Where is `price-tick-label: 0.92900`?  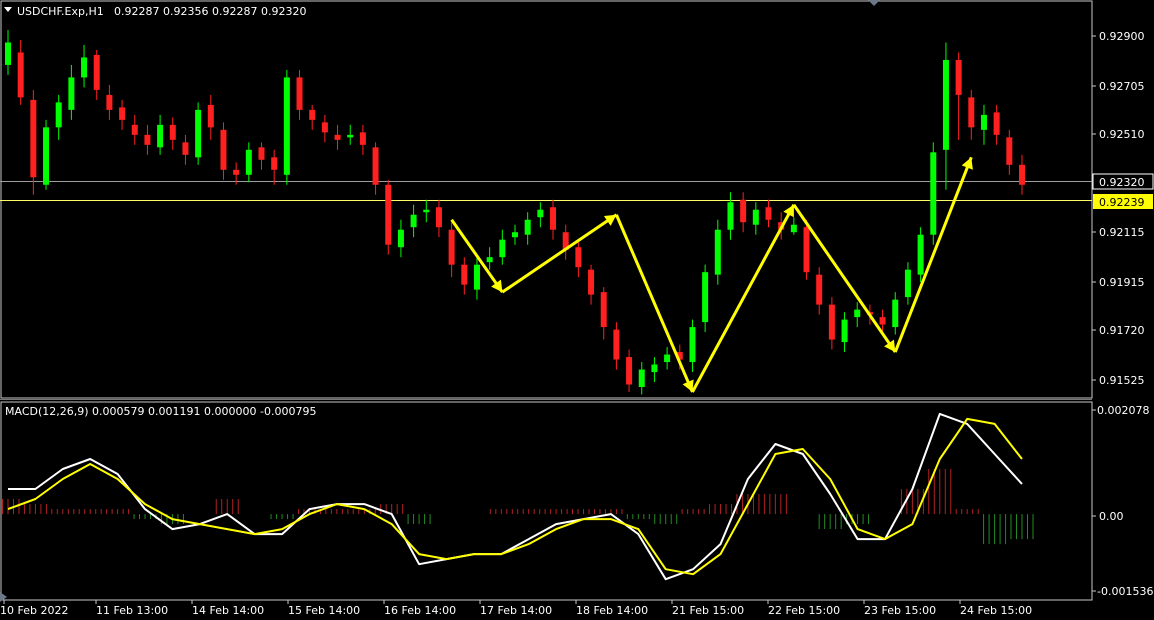
price-tick-label: 0.92900 is located at coordinates (1122, 36).